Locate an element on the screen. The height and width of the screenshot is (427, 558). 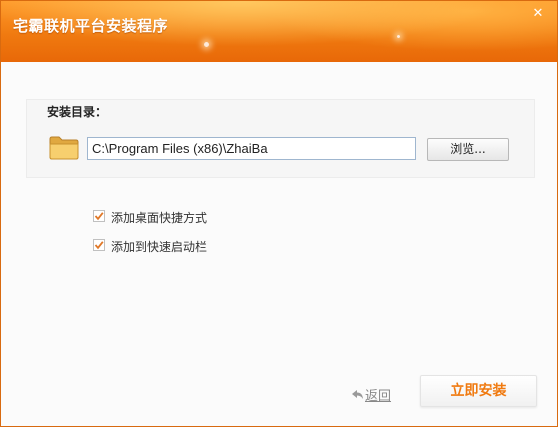
desktop-shortcut-label: 添加桌面快捷方式 is located at coordinates (159, 218).